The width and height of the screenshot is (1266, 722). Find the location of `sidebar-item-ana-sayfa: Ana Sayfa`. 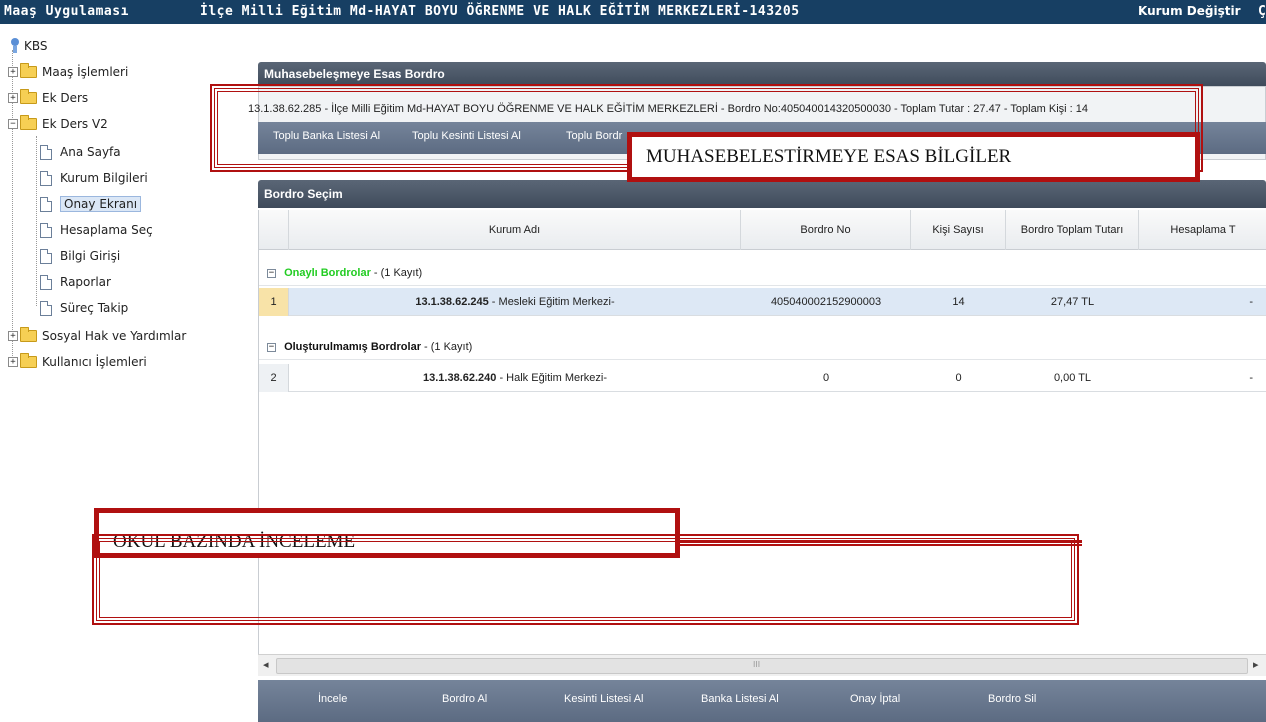

sidebar-item-ana-sayfa: Ana Sayfa is located at coordinates (80, 152).